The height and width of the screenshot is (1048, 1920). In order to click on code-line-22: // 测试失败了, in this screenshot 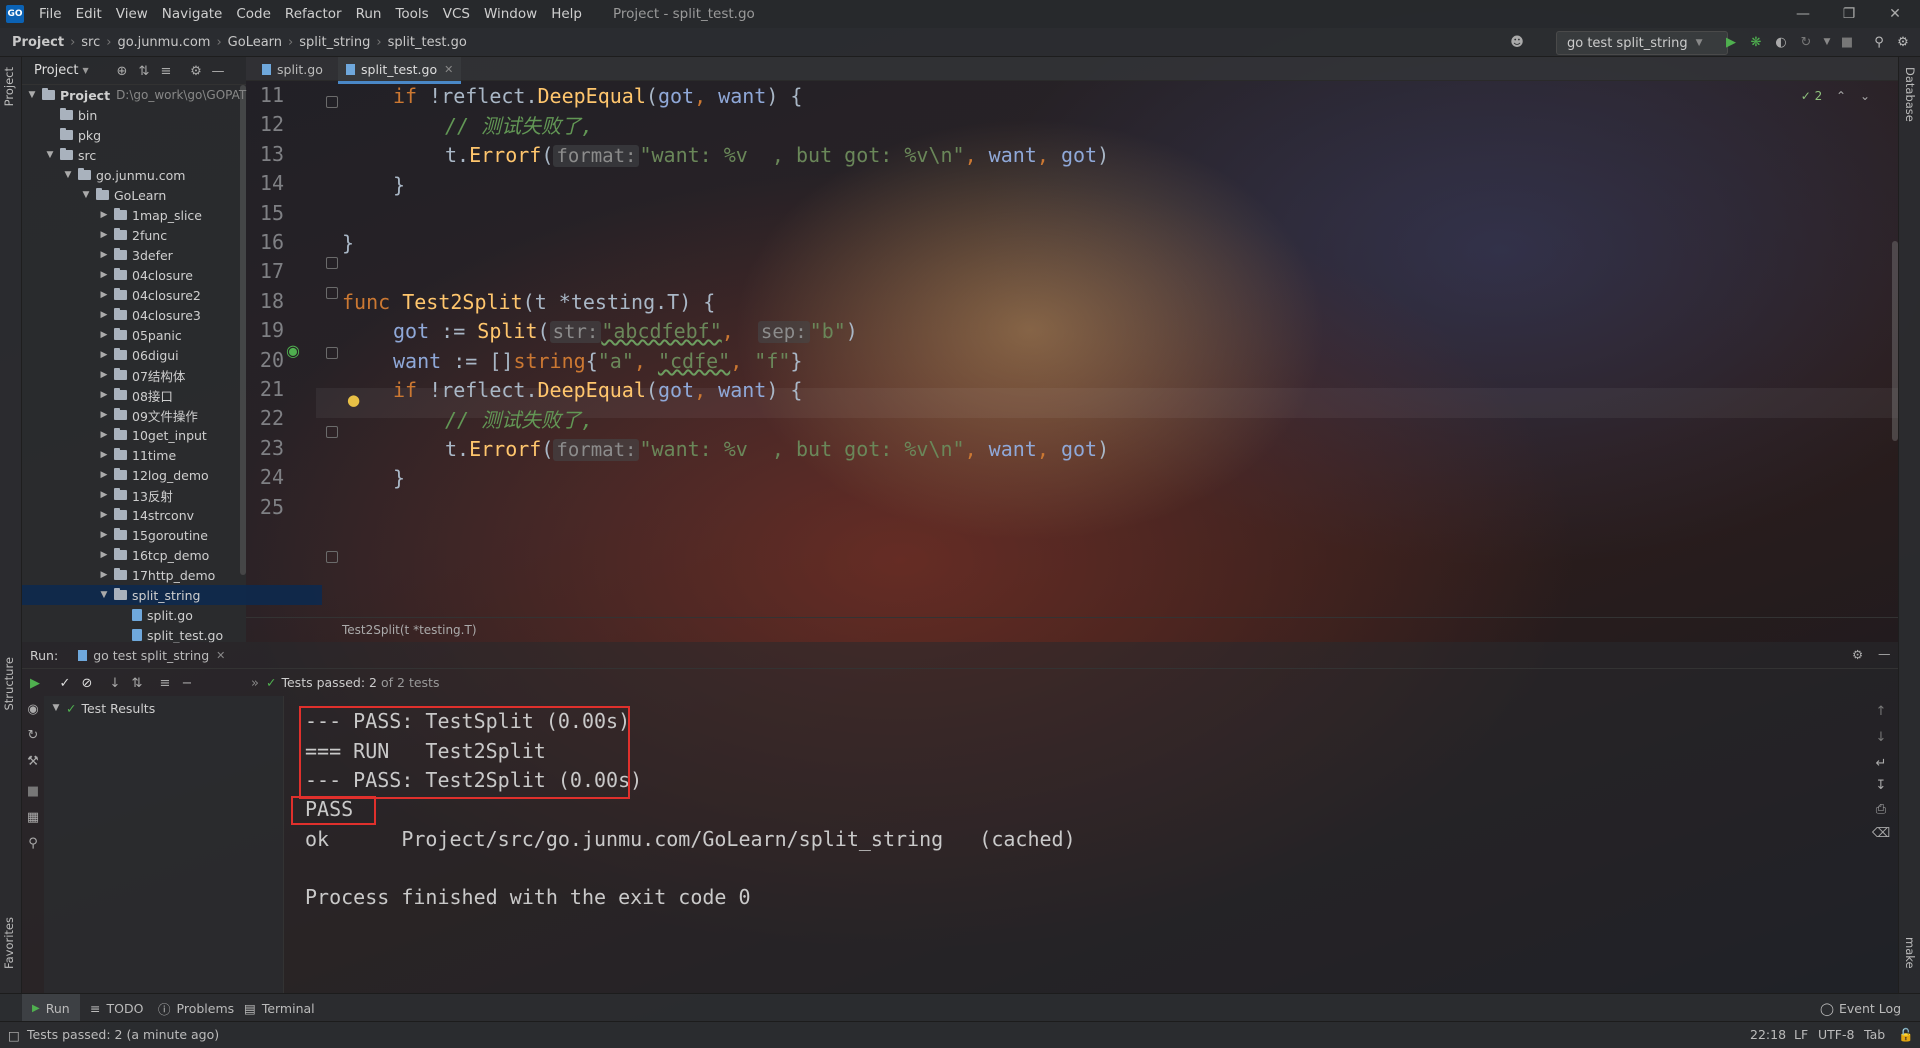, I will do `click(519, 420)`.